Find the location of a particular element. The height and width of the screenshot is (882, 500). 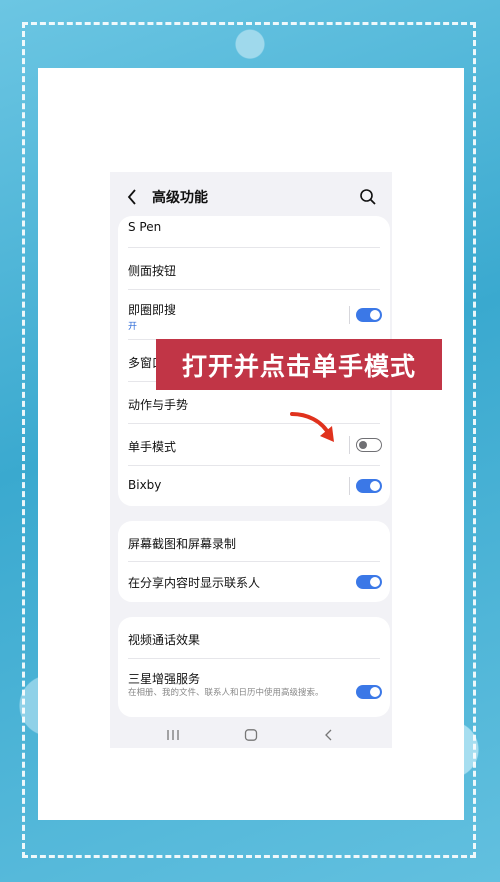

item-label: 单手模式 is located at coordinates (152, 447).